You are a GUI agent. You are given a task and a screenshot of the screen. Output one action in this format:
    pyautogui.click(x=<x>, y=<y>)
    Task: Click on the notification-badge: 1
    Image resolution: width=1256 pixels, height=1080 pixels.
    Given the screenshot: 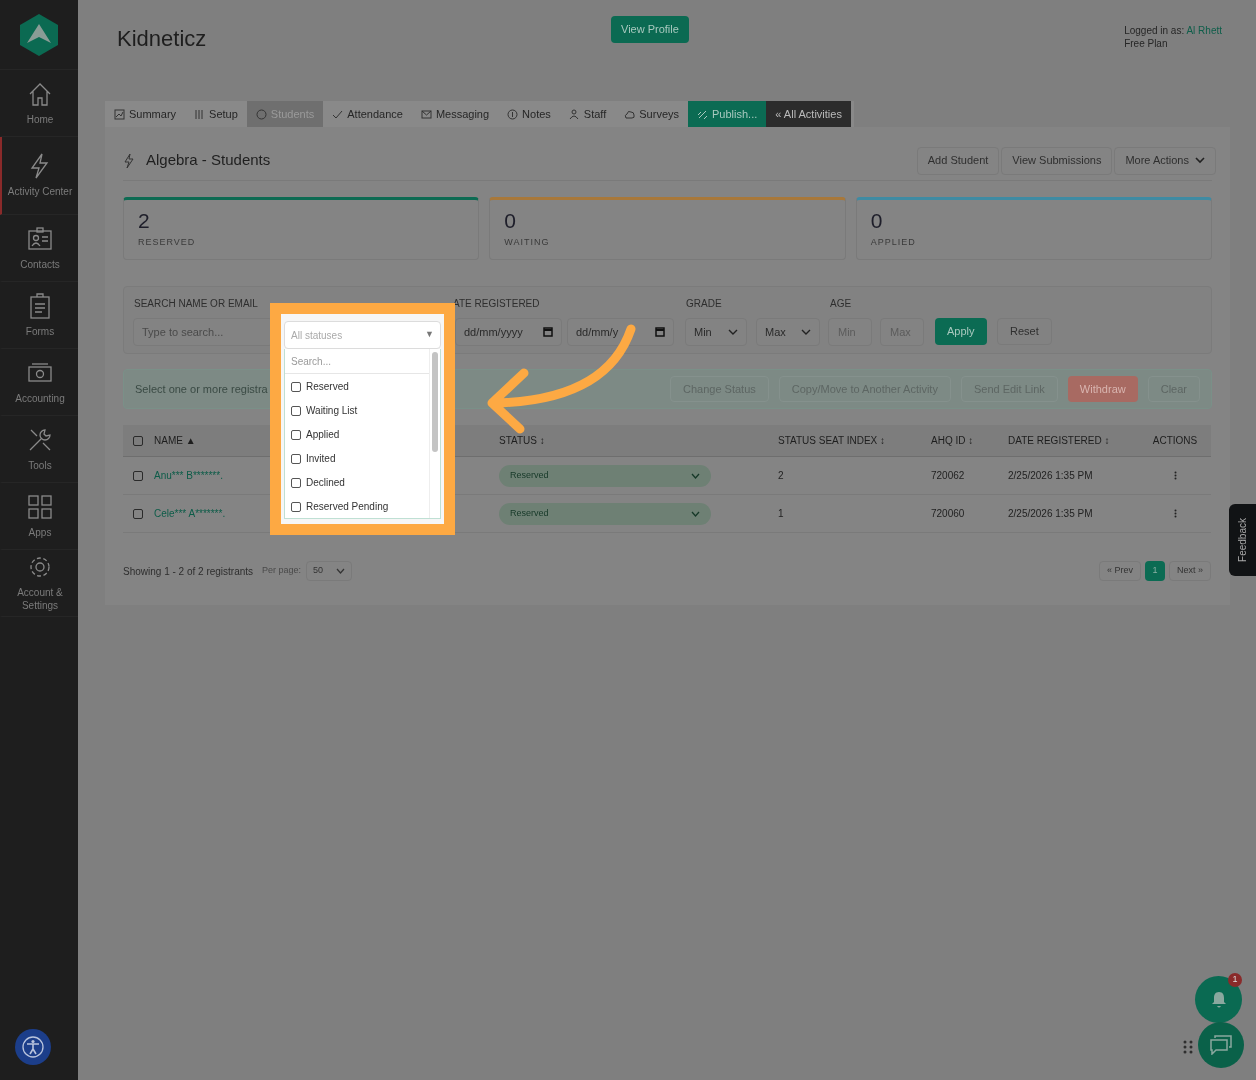 What is the action you would take?
    pyautogui.click(x=1235, y=980)
    